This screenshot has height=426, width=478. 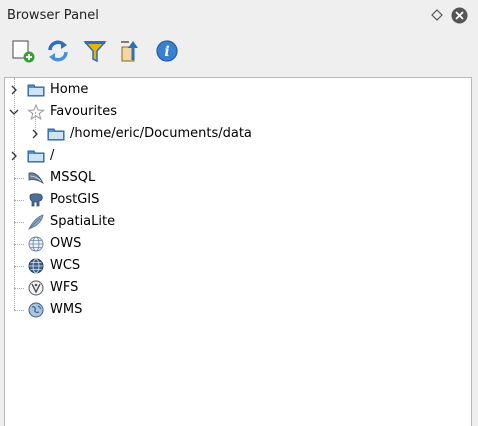 I want to click on tree-item-label: SpatiaLite, so click(x=83, y=221).